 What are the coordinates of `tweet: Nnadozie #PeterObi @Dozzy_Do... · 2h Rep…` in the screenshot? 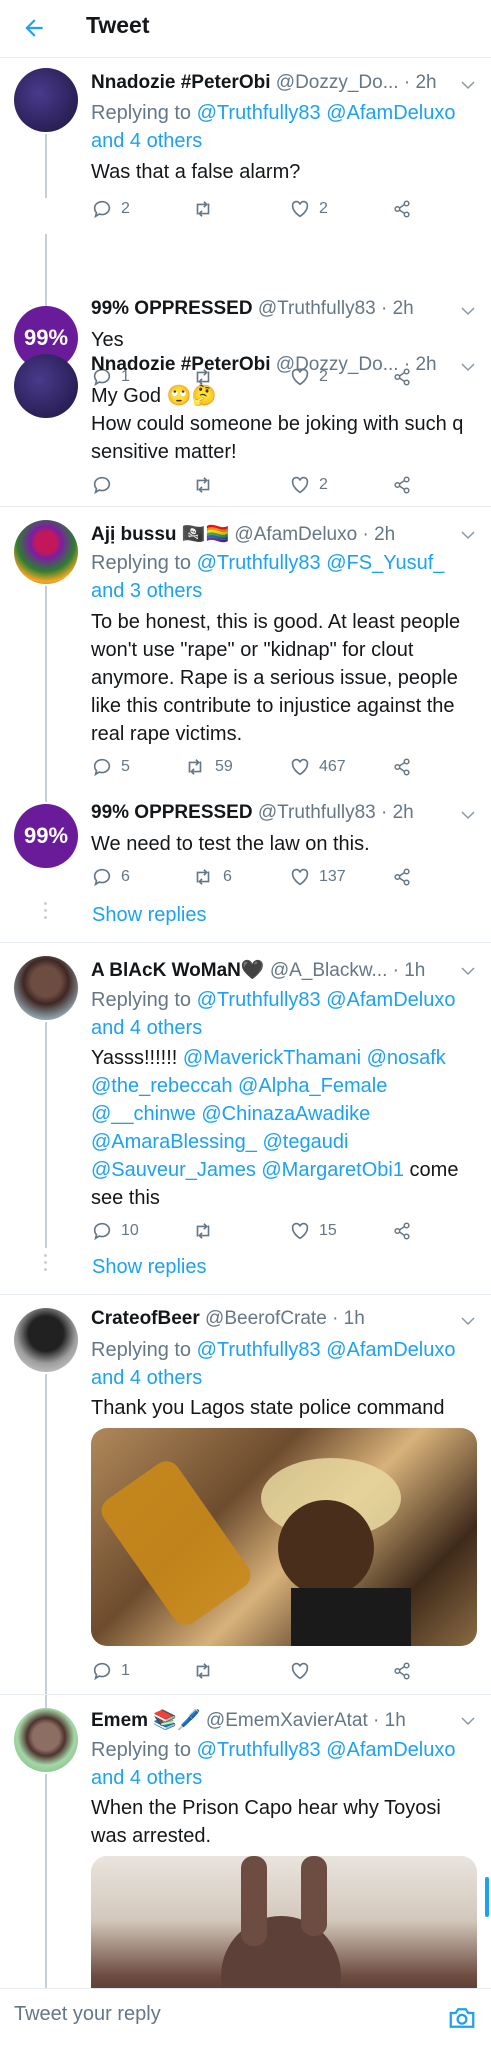 It's located at (245, 128).